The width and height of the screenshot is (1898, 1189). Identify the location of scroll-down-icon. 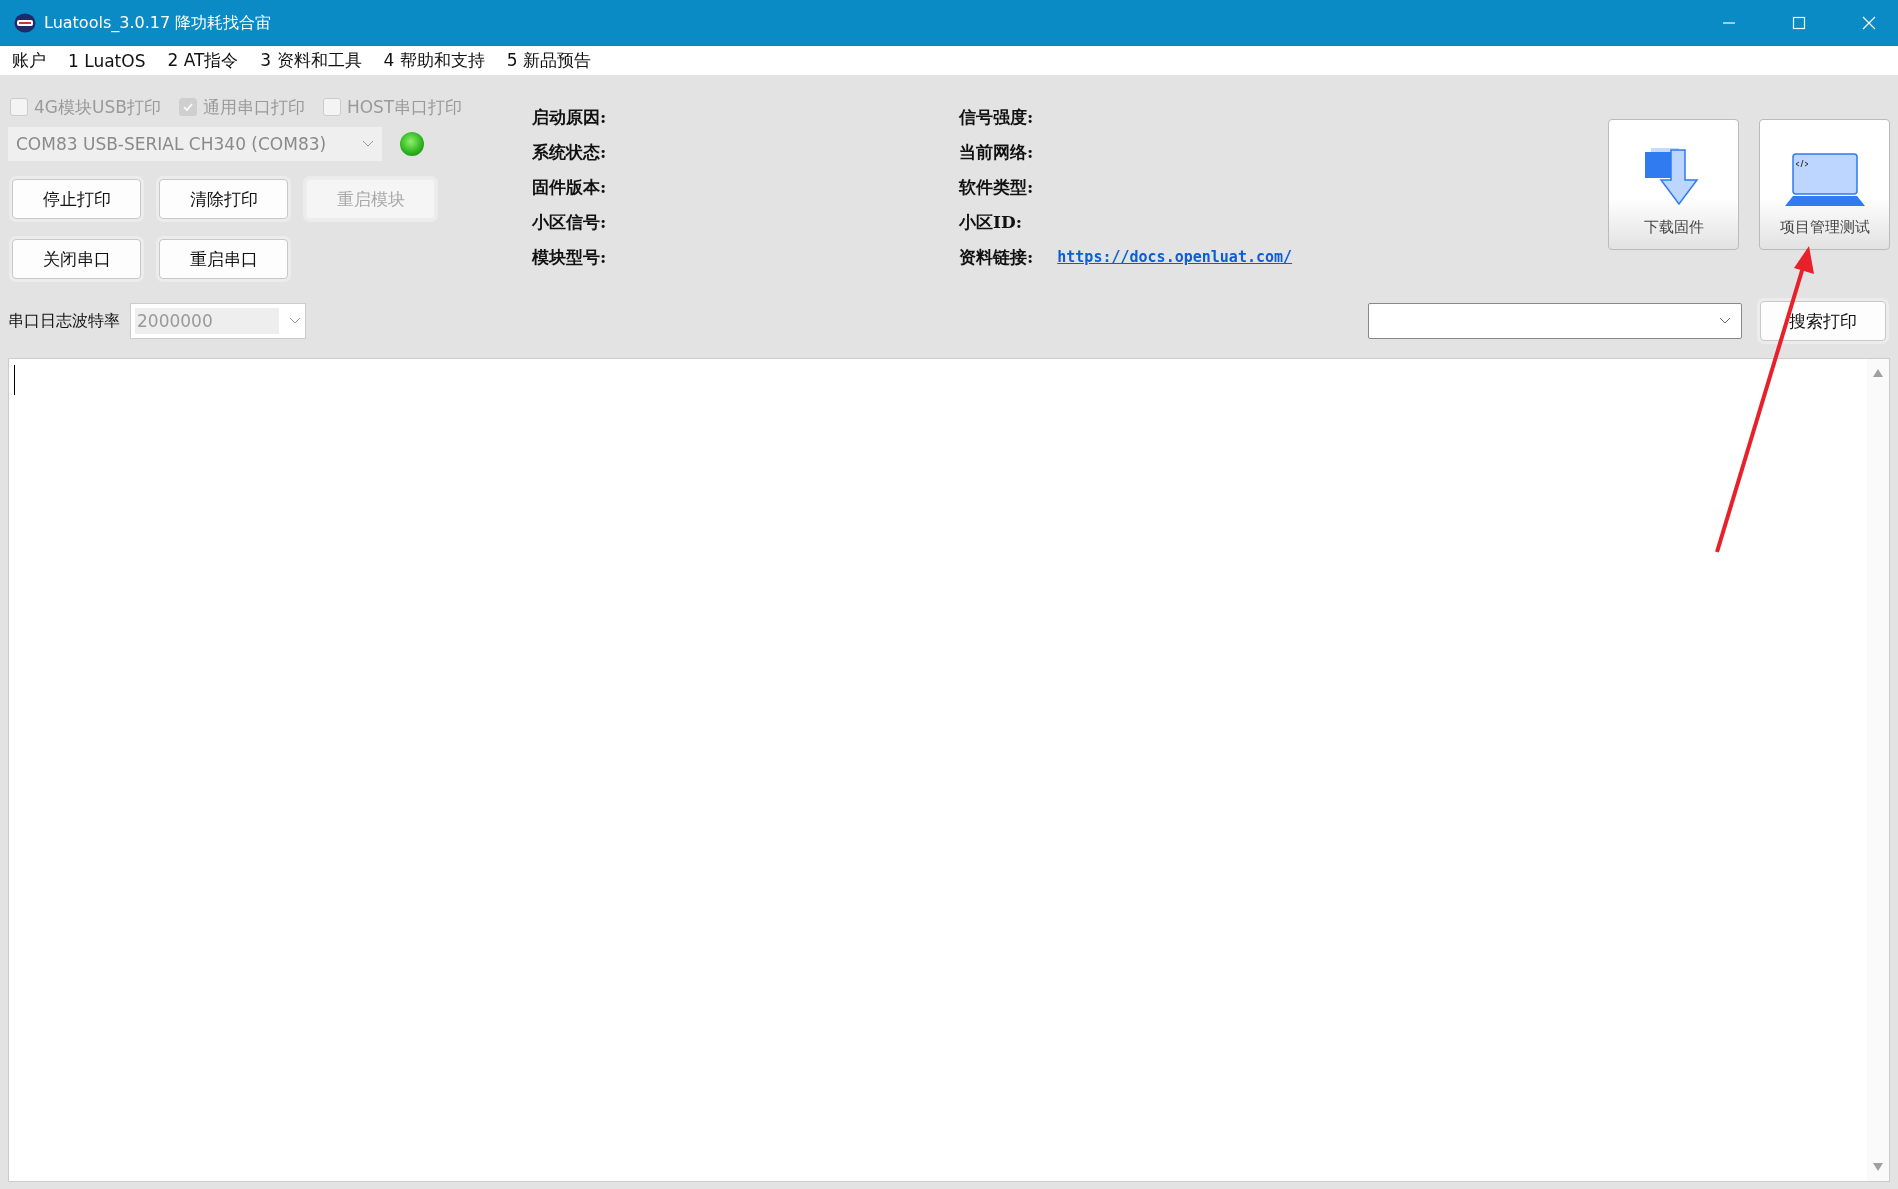
(1878, 1167).